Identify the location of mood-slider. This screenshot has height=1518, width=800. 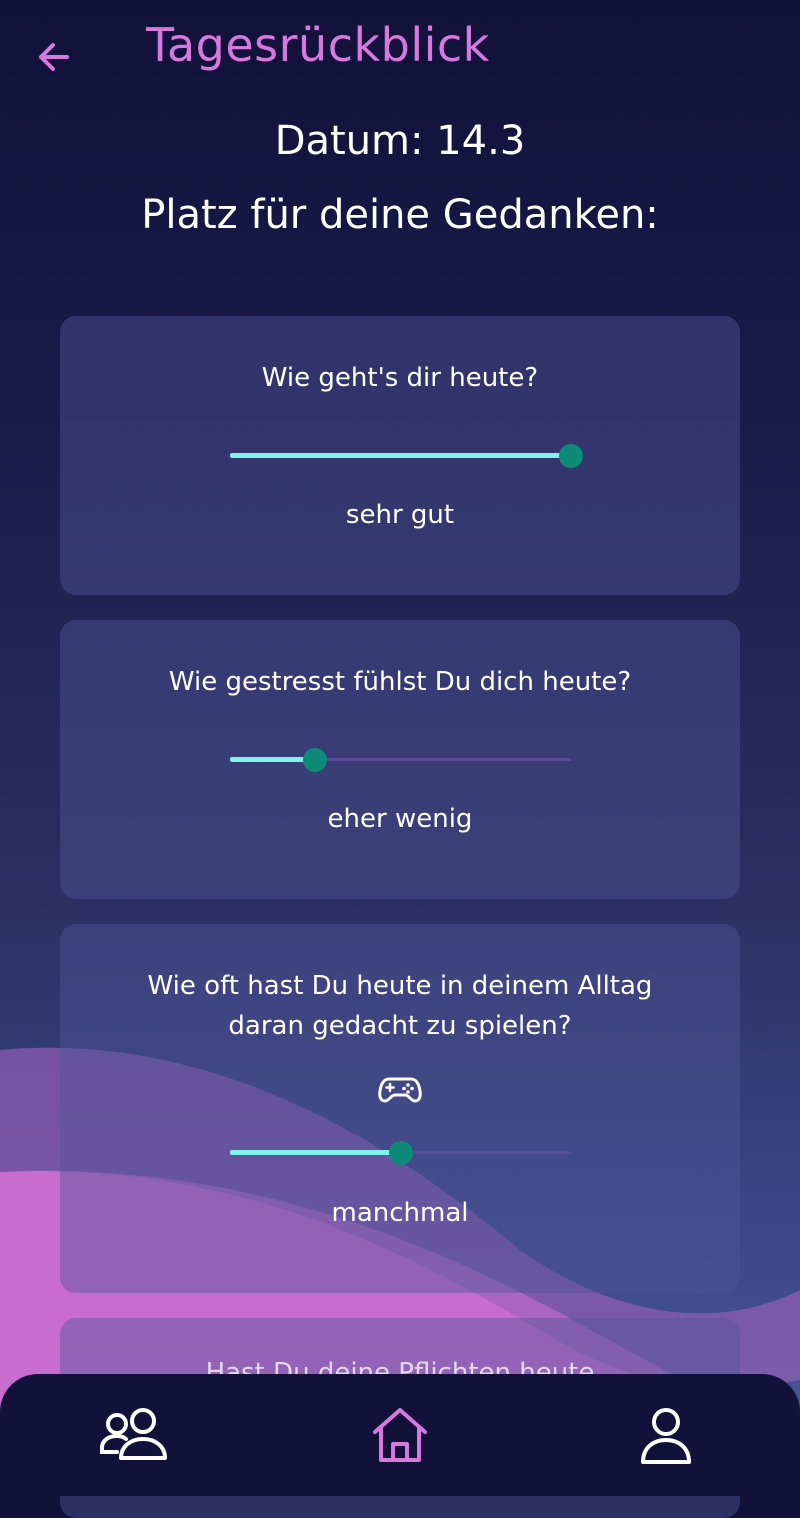
(406, 456).